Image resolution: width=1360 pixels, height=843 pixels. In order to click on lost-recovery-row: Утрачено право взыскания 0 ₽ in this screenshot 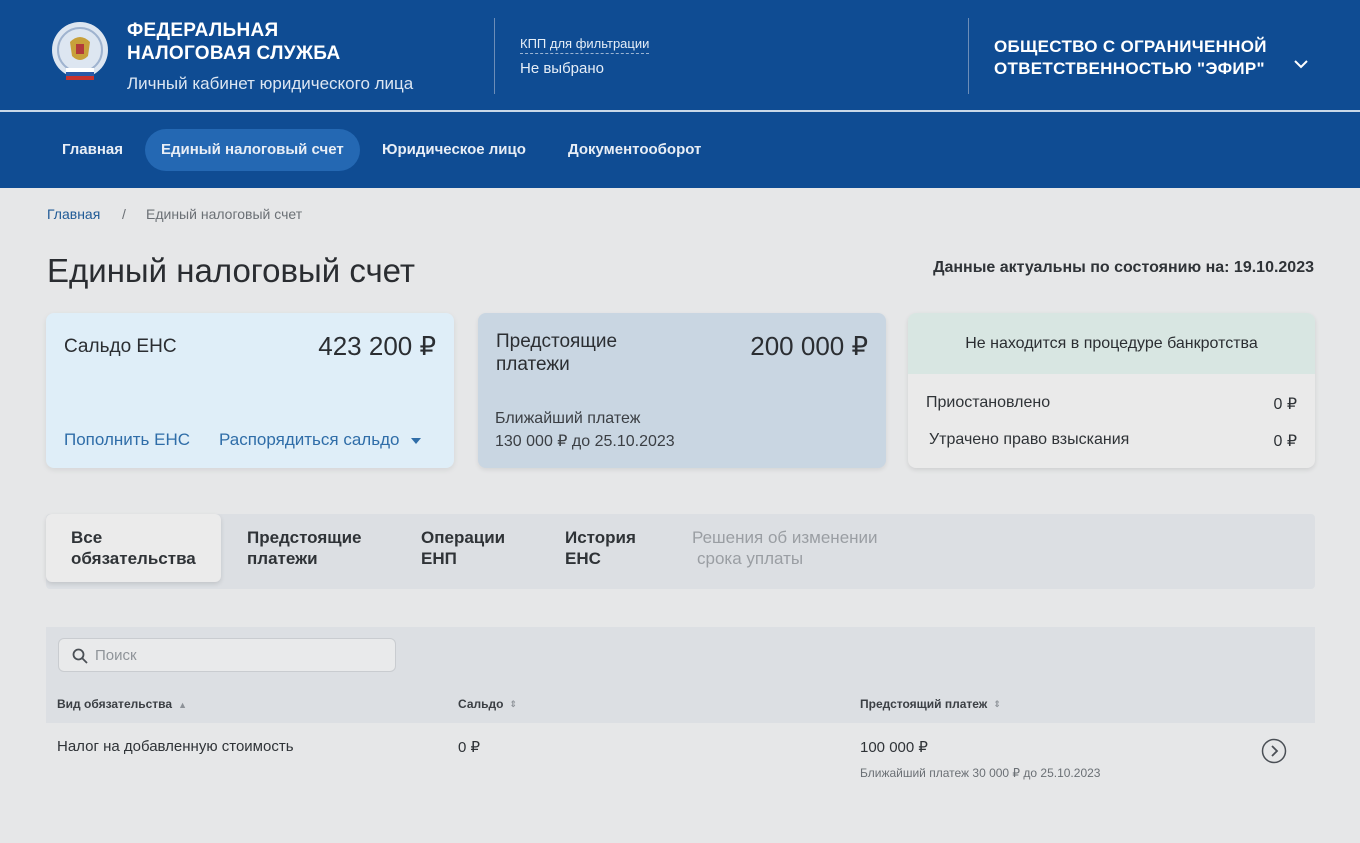, I will do `click(1113, 440)`.